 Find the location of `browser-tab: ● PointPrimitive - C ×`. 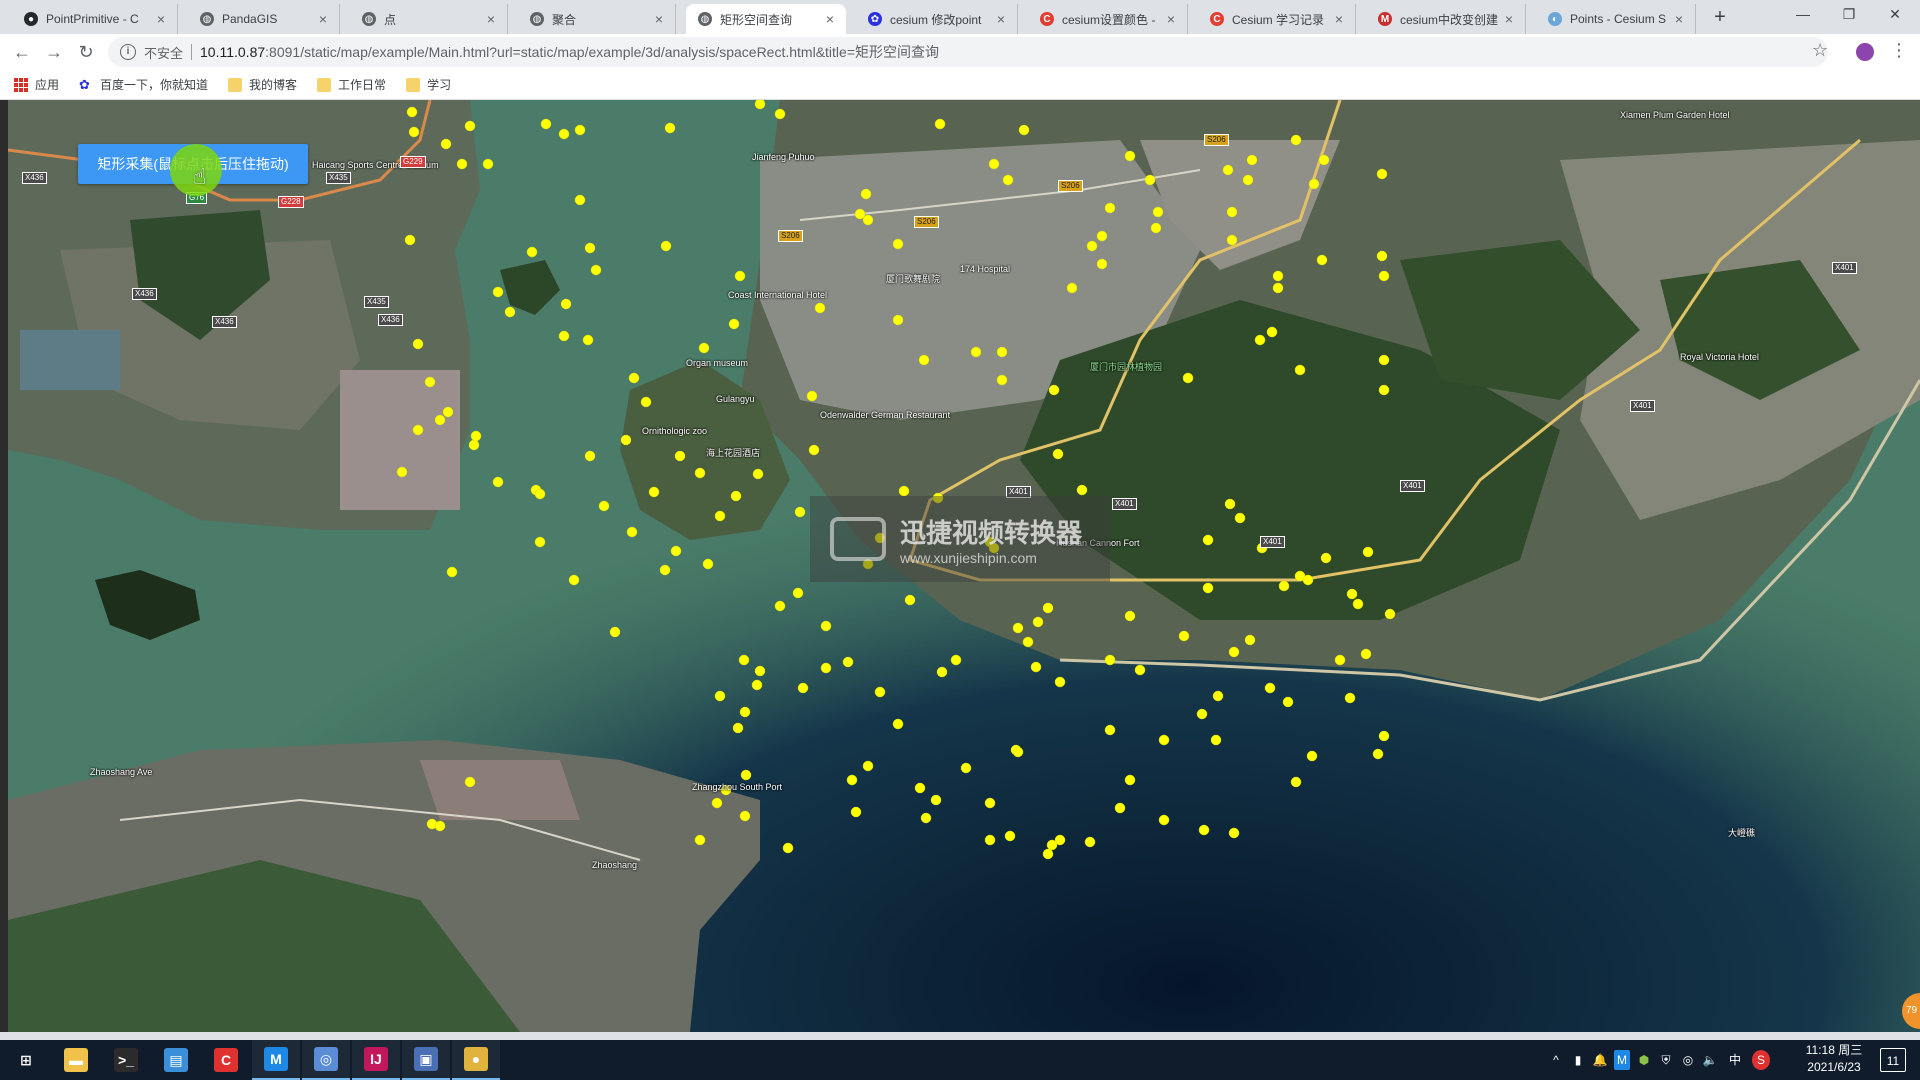

browser-tab: ● PointPrimitive - C × is located at coordinates (95, 19).